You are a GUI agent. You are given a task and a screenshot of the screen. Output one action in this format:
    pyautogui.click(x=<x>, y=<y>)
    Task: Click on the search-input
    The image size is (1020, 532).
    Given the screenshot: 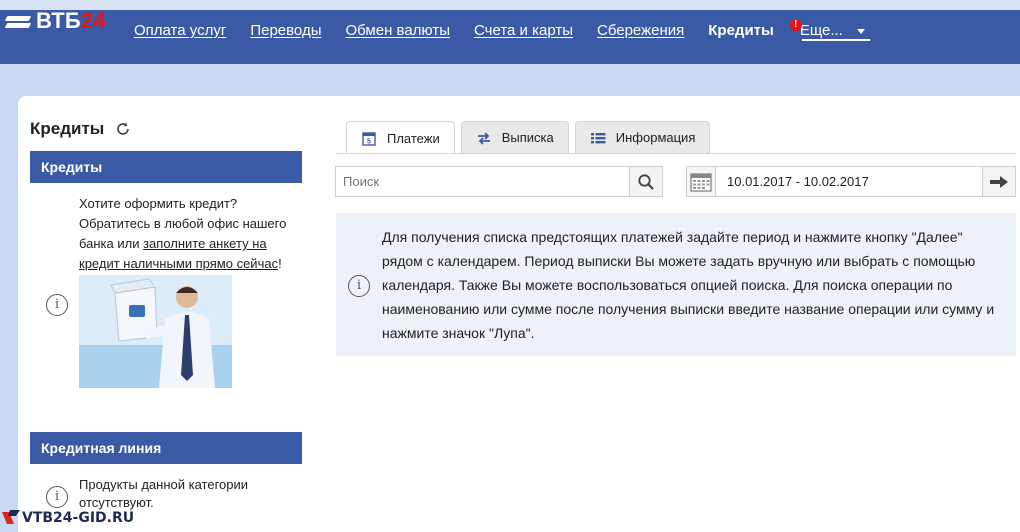 What is the action you would take?
    pyautogui.click(x=482, y=181)
    